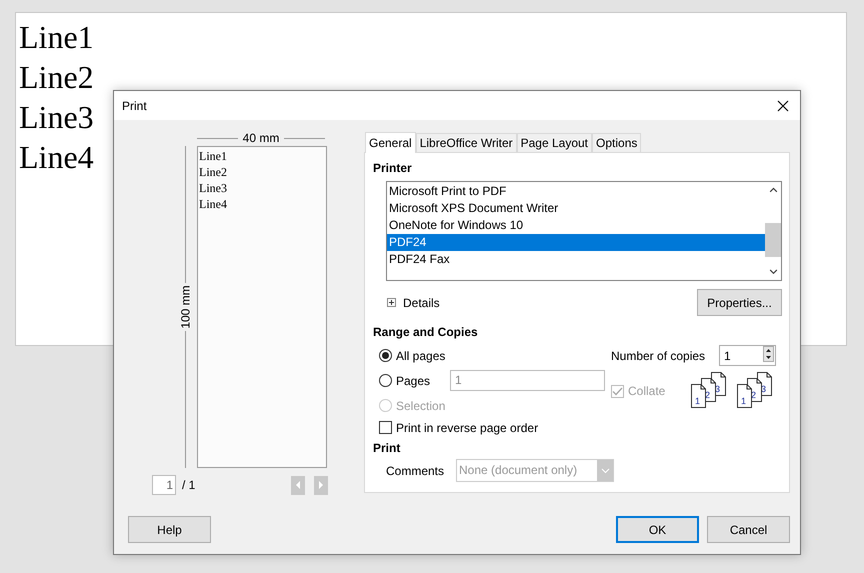 This screenshot has width=864, height=573. What do you see at coordinates (56, 77) in the screenshot?
I see `document-text-line: Line2` at bounding box center [56, 77].